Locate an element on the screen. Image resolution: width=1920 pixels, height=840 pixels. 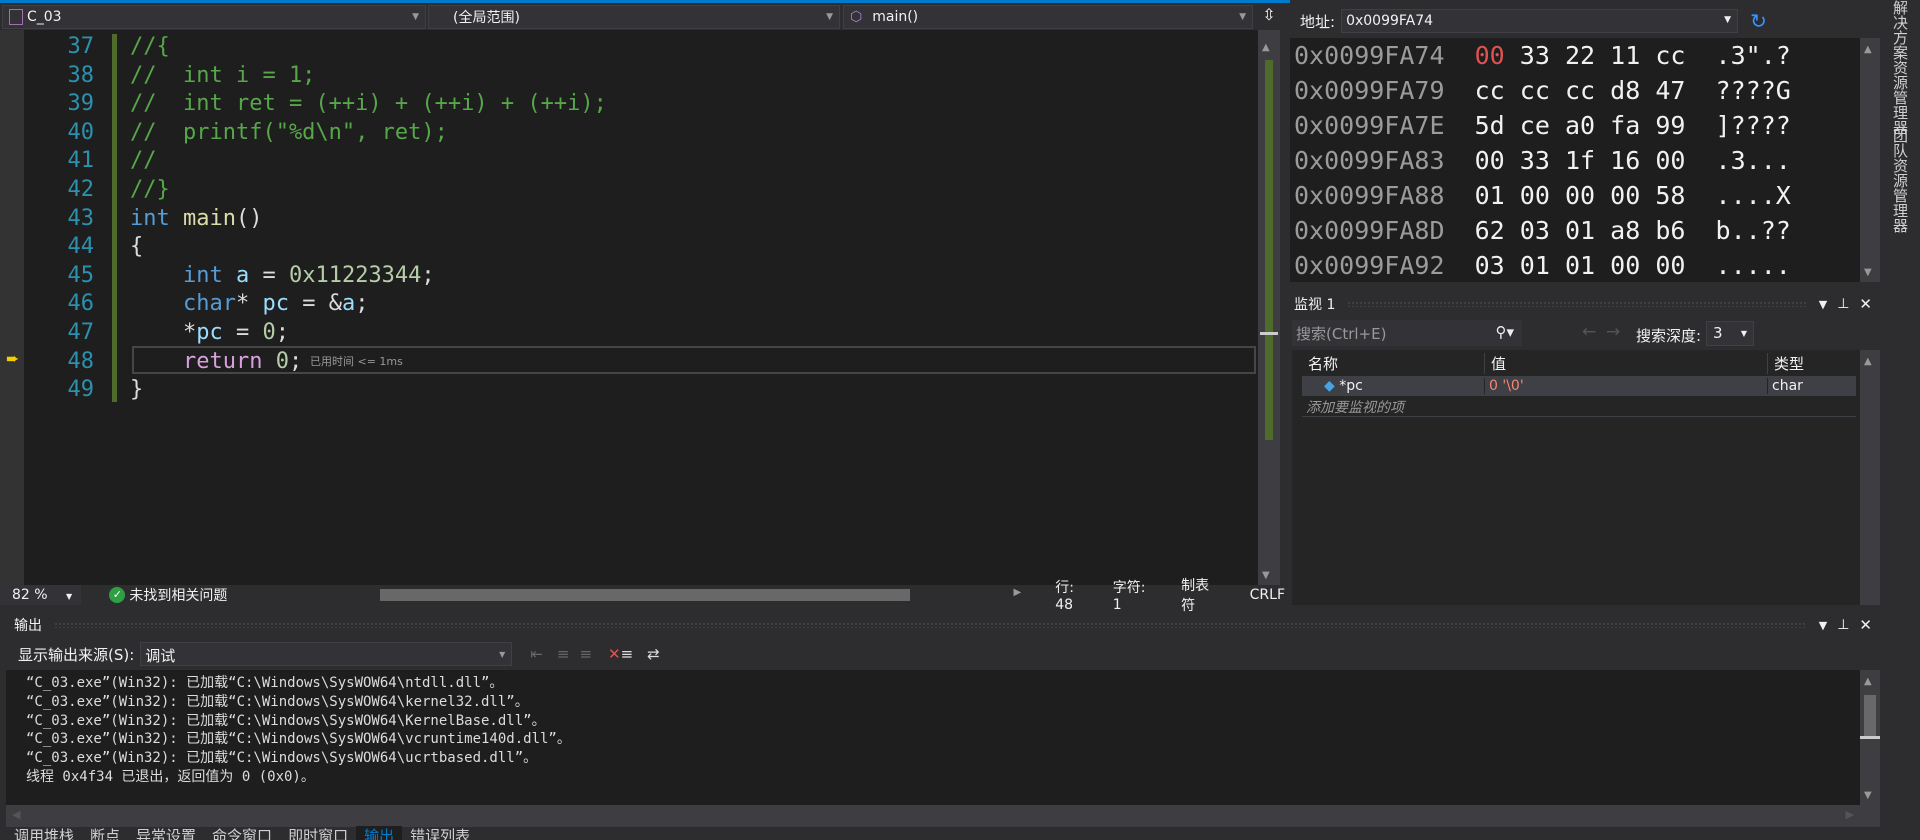
code-line: //{ is located at coordinates (150, 46).